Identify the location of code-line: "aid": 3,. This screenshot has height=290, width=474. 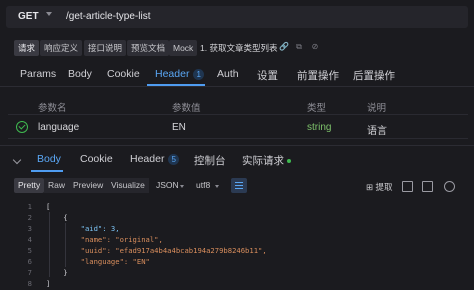
(83, 228).